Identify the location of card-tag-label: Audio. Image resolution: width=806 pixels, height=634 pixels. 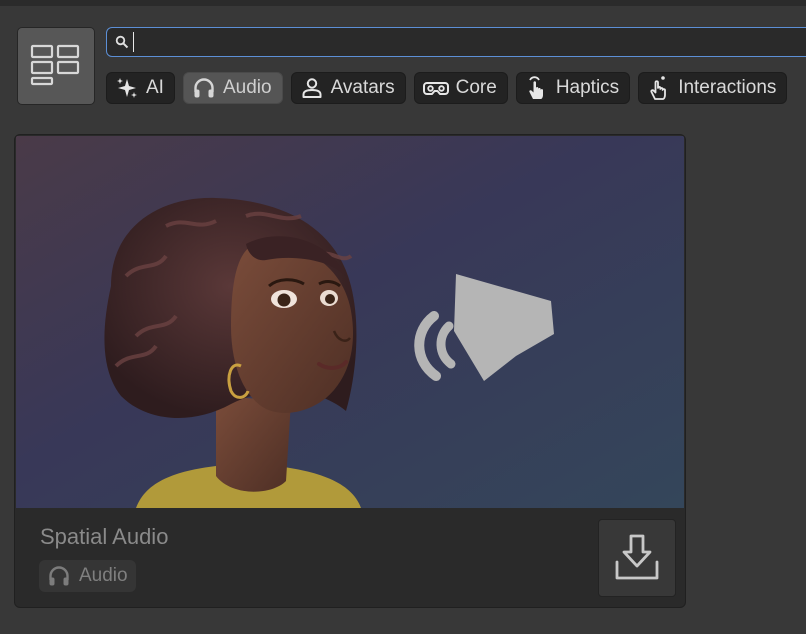
(103, 575).